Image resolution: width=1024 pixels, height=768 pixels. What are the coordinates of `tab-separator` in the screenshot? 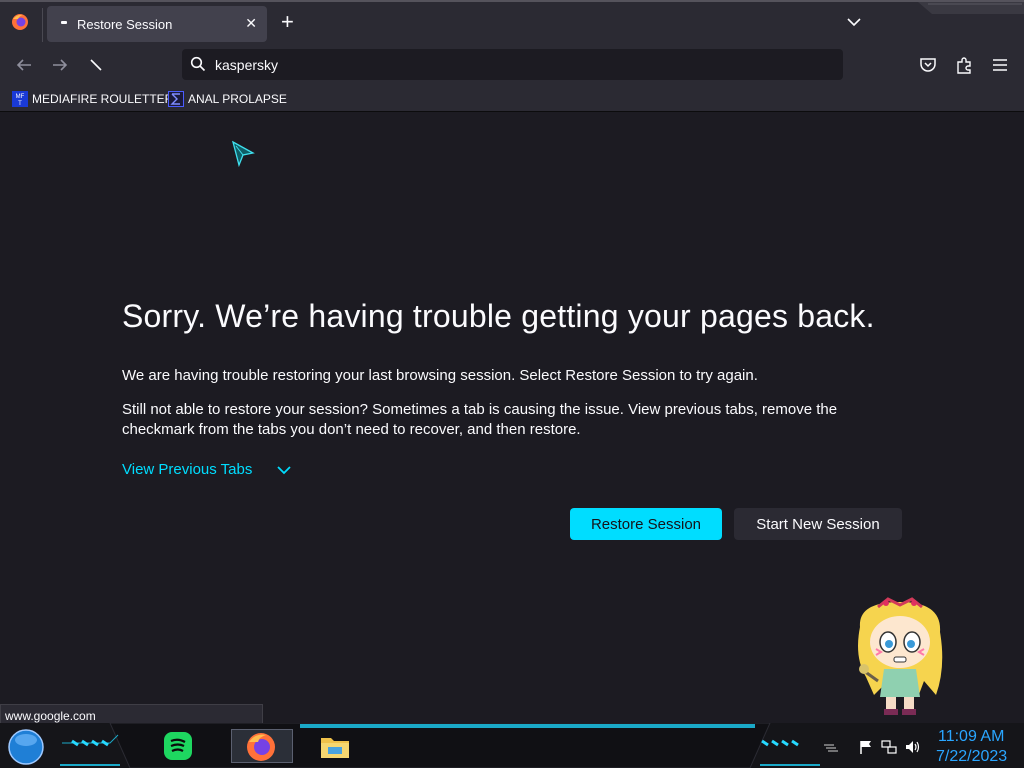 It's located at (42, 25).